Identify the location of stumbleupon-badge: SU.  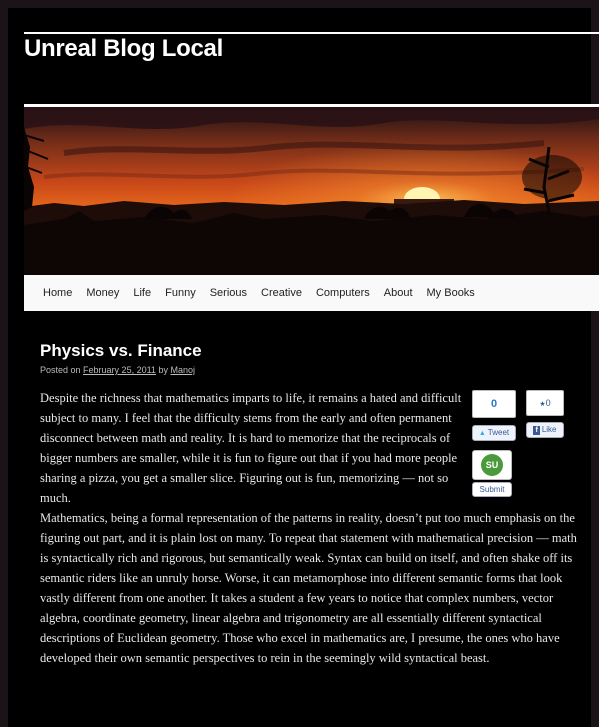
(492, 465).